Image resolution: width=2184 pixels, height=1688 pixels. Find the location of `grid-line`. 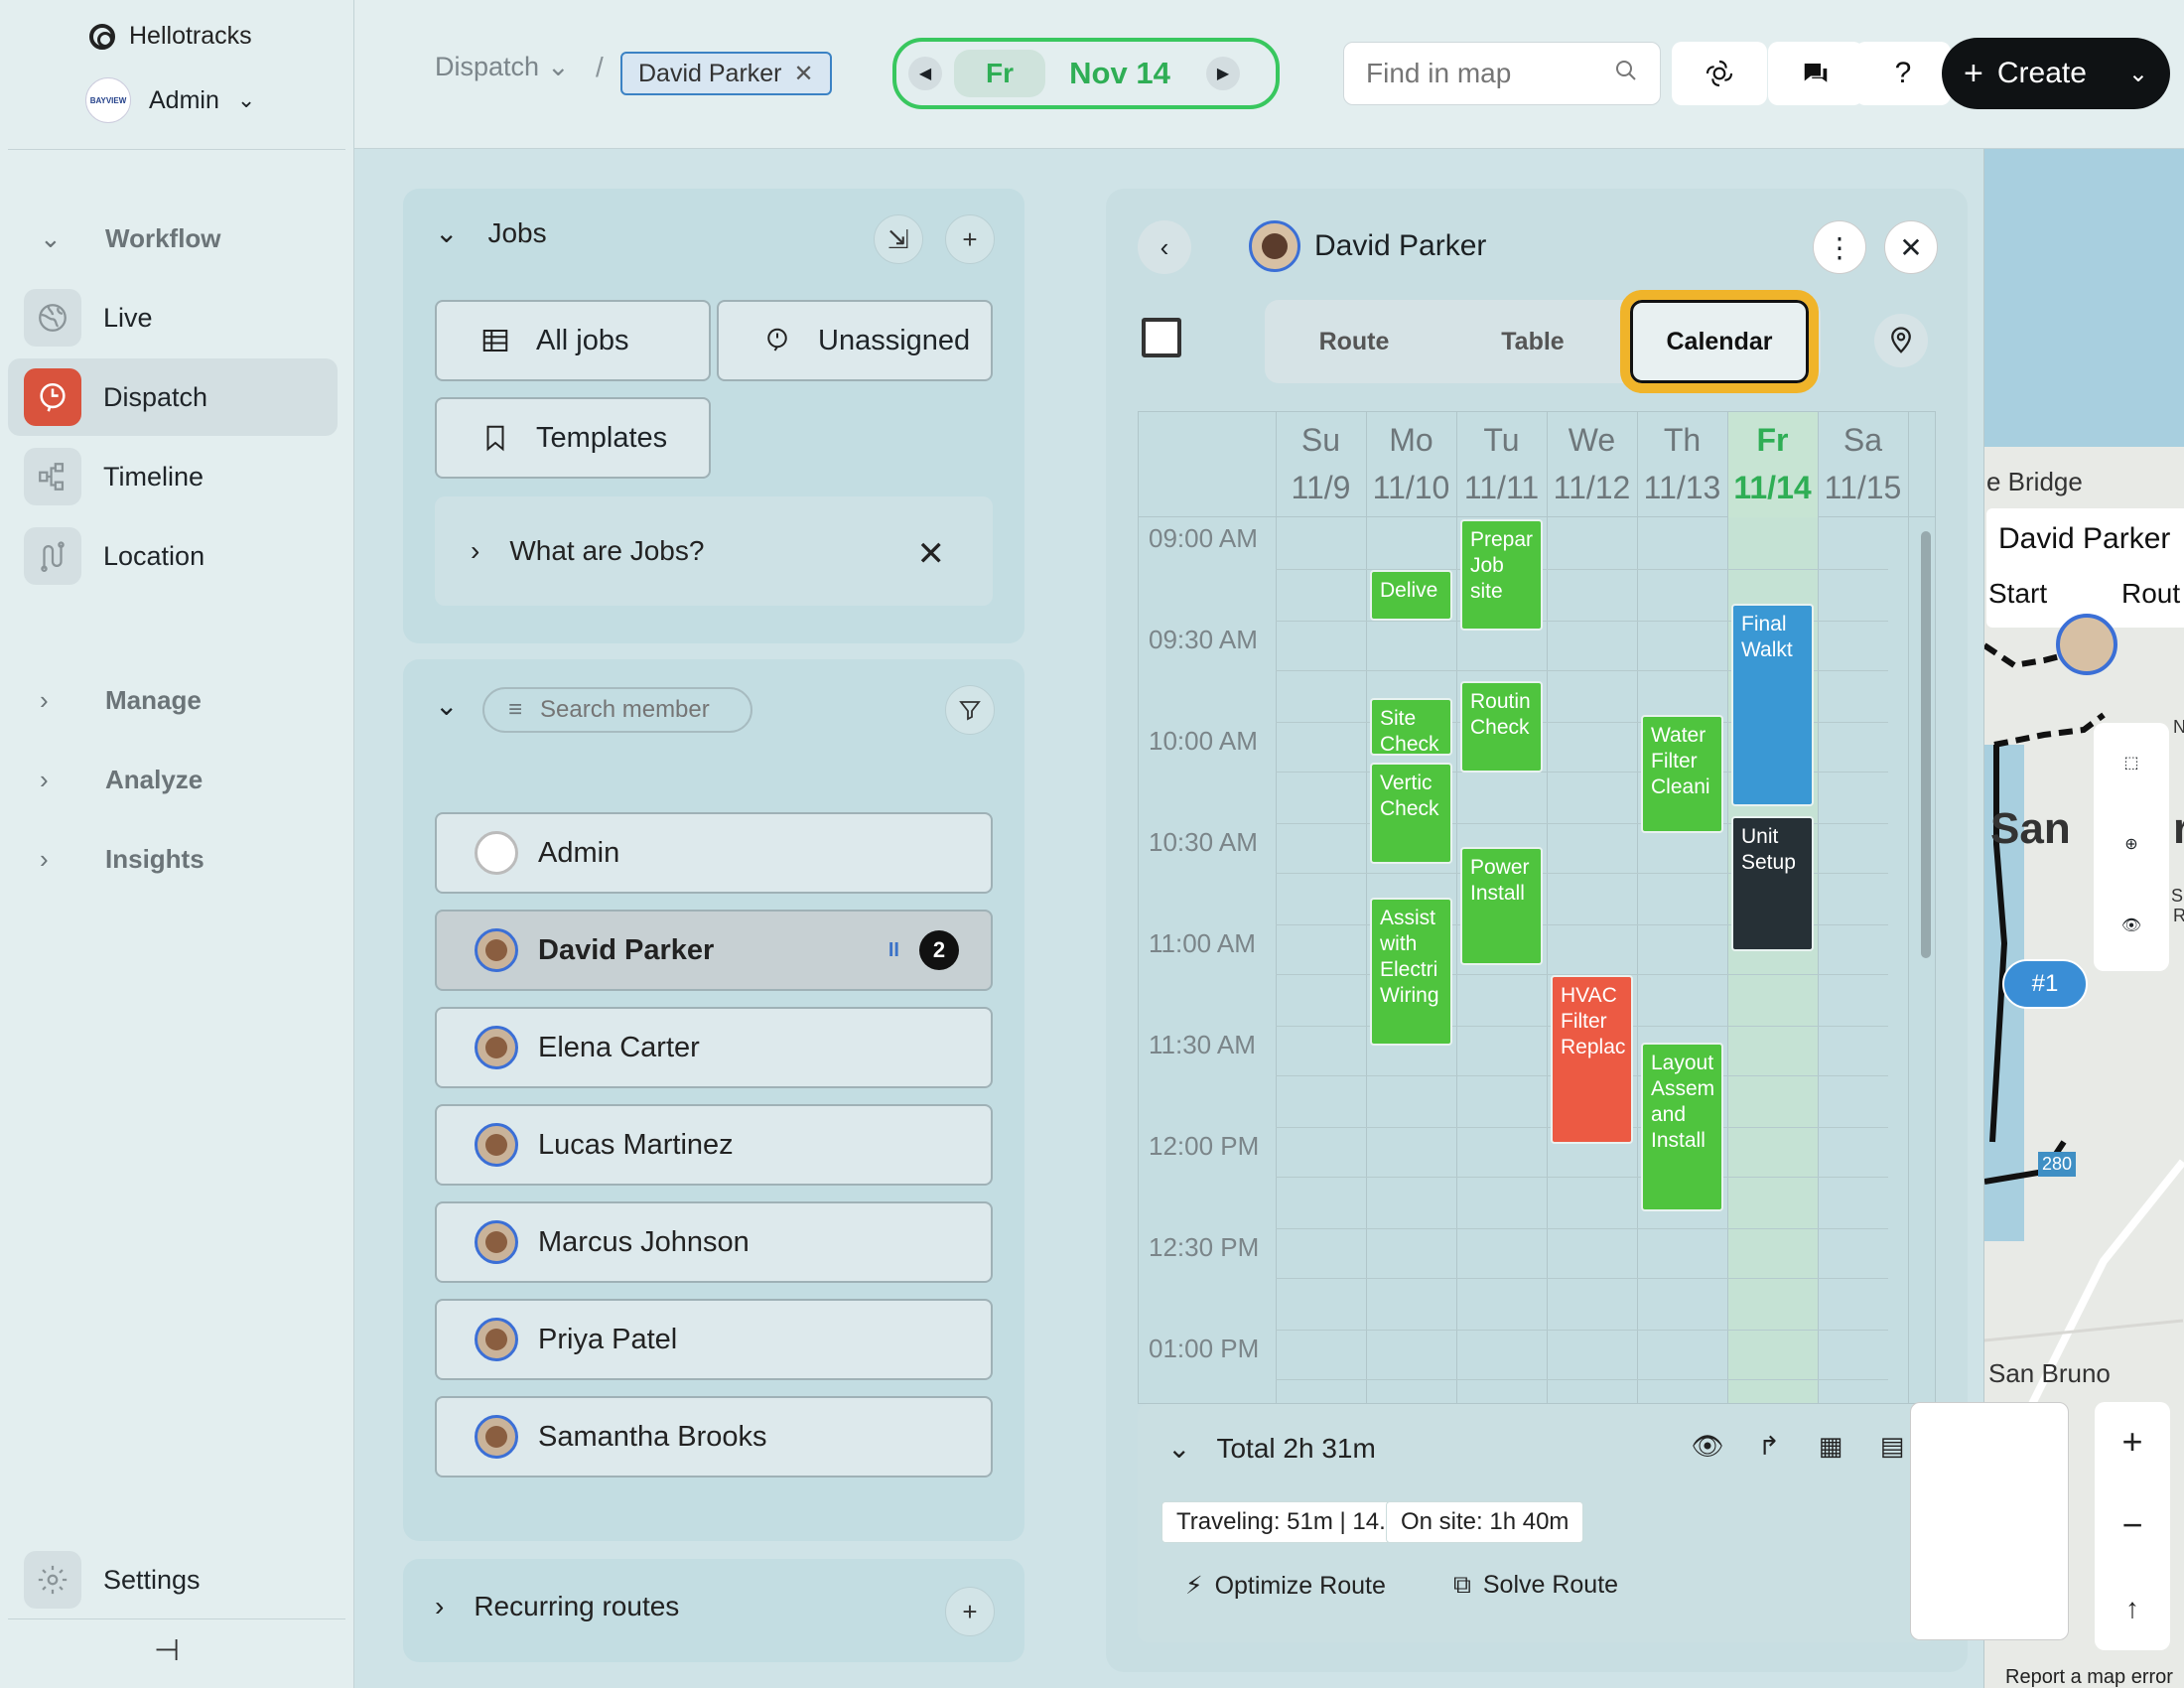

grid-line is located at coordinates (1818, 907).